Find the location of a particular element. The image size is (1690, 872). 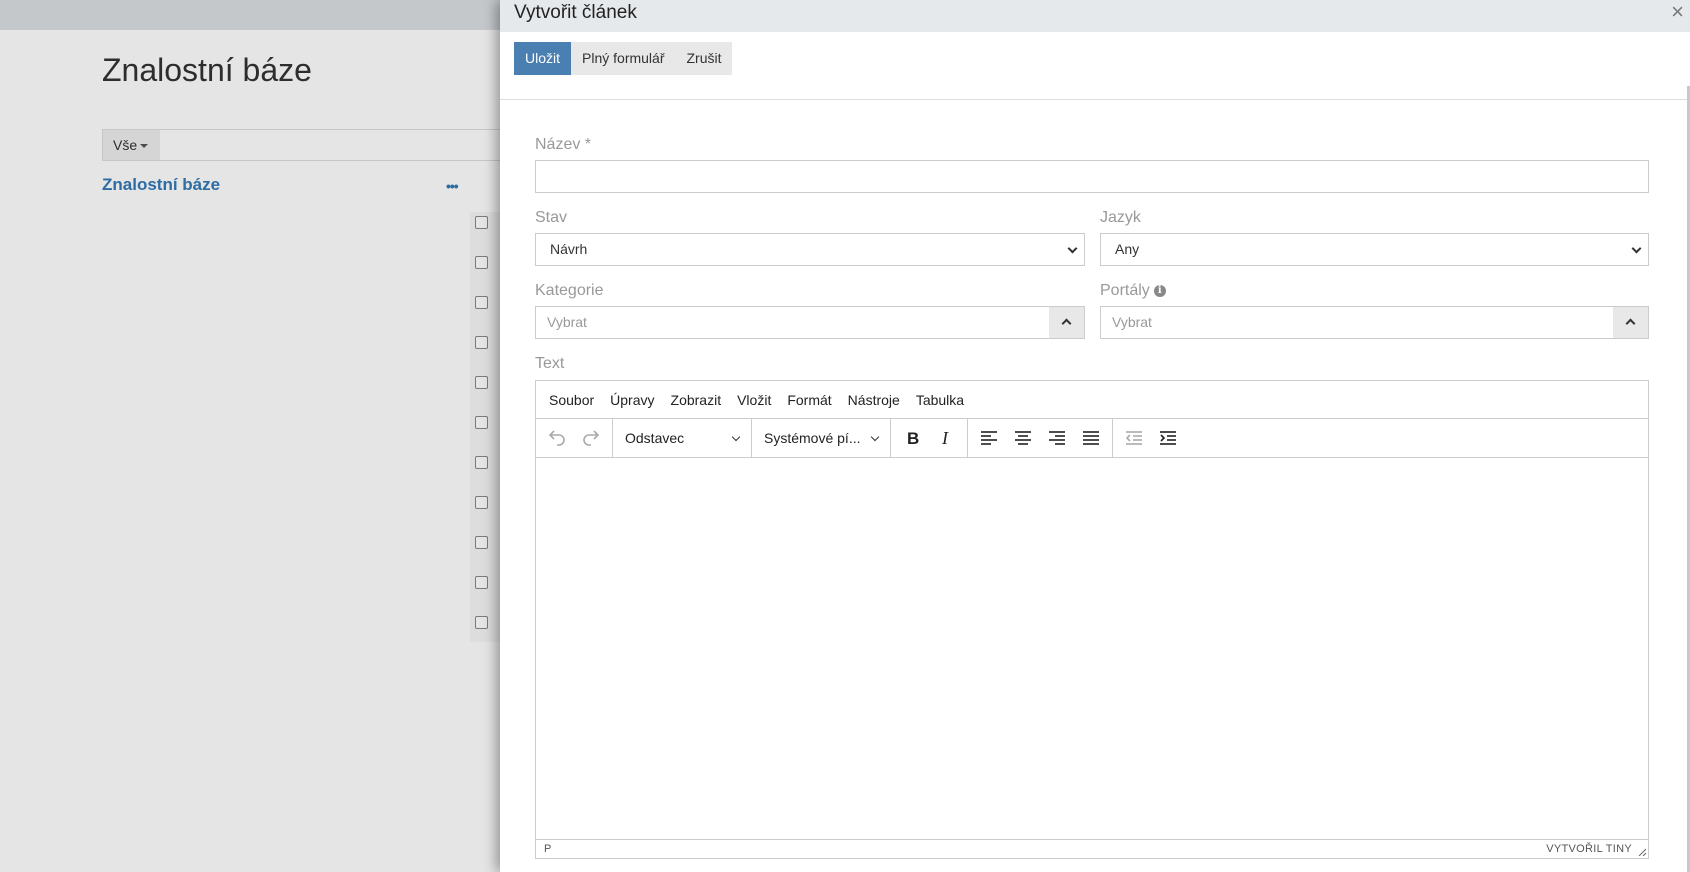

category-select: Vybrat is located at coordinates (810, 322).